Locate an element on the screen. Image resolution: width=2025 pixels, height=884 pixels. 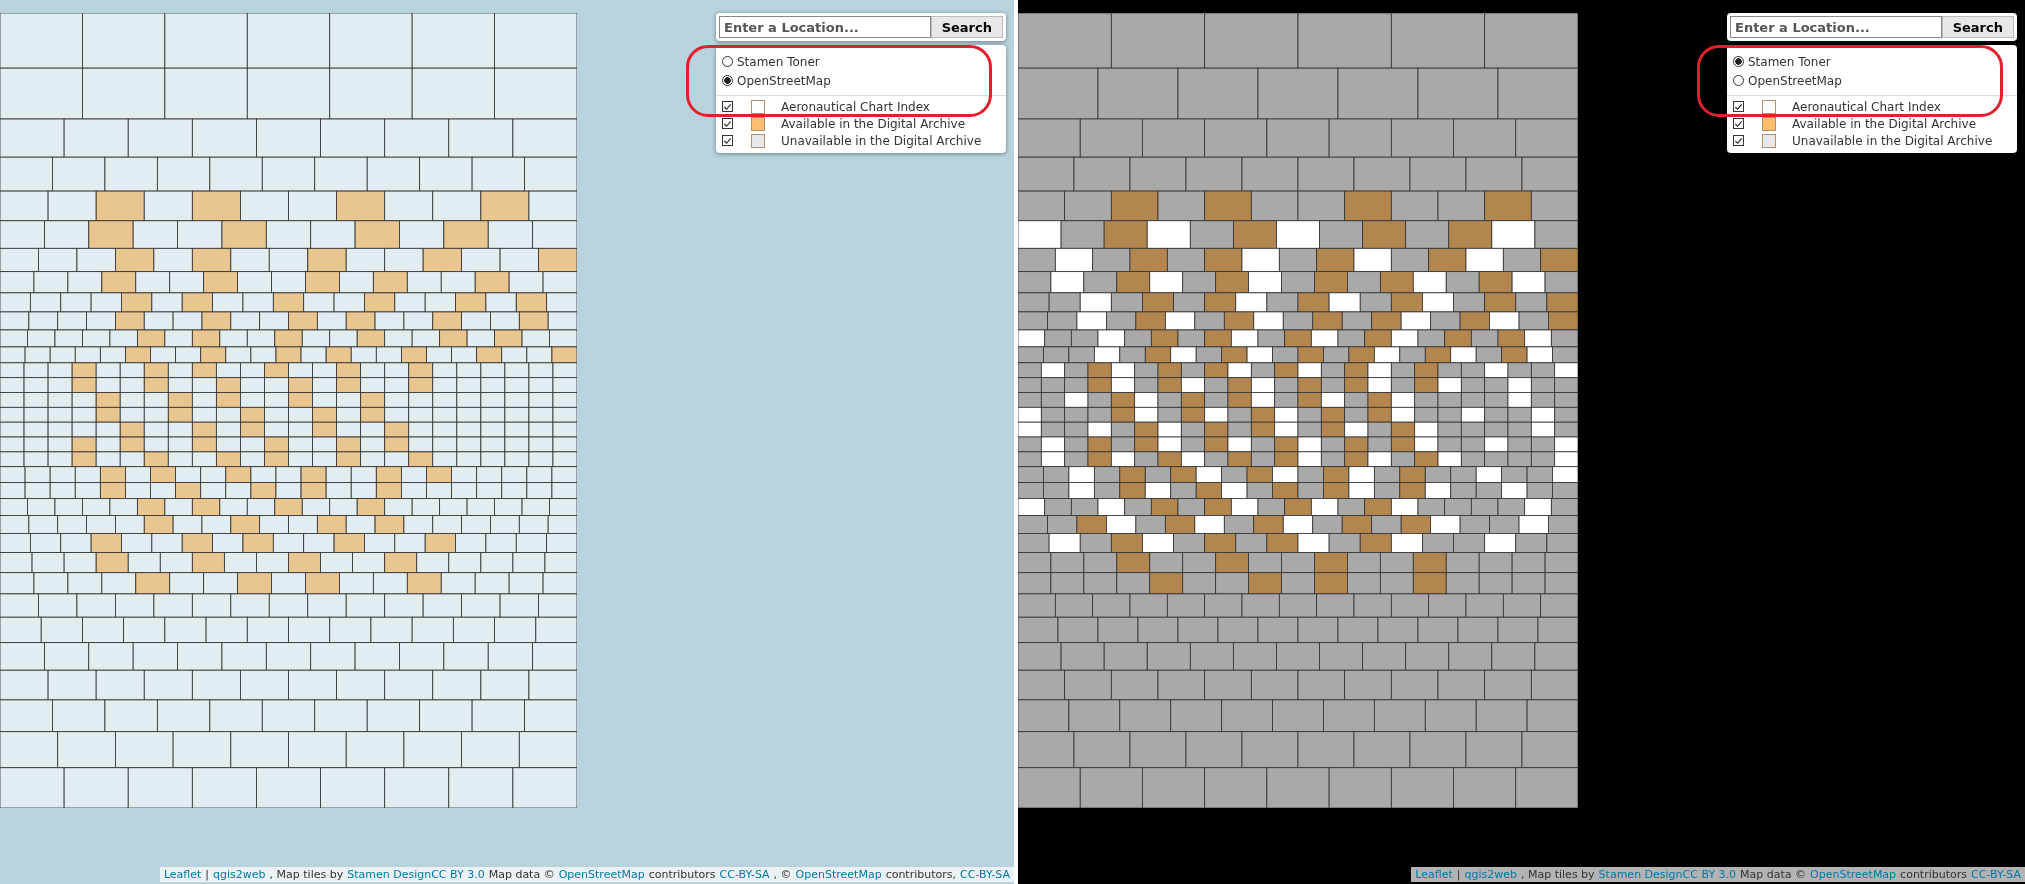
attribution-text: contributors, is located at coordinates (920, 874).